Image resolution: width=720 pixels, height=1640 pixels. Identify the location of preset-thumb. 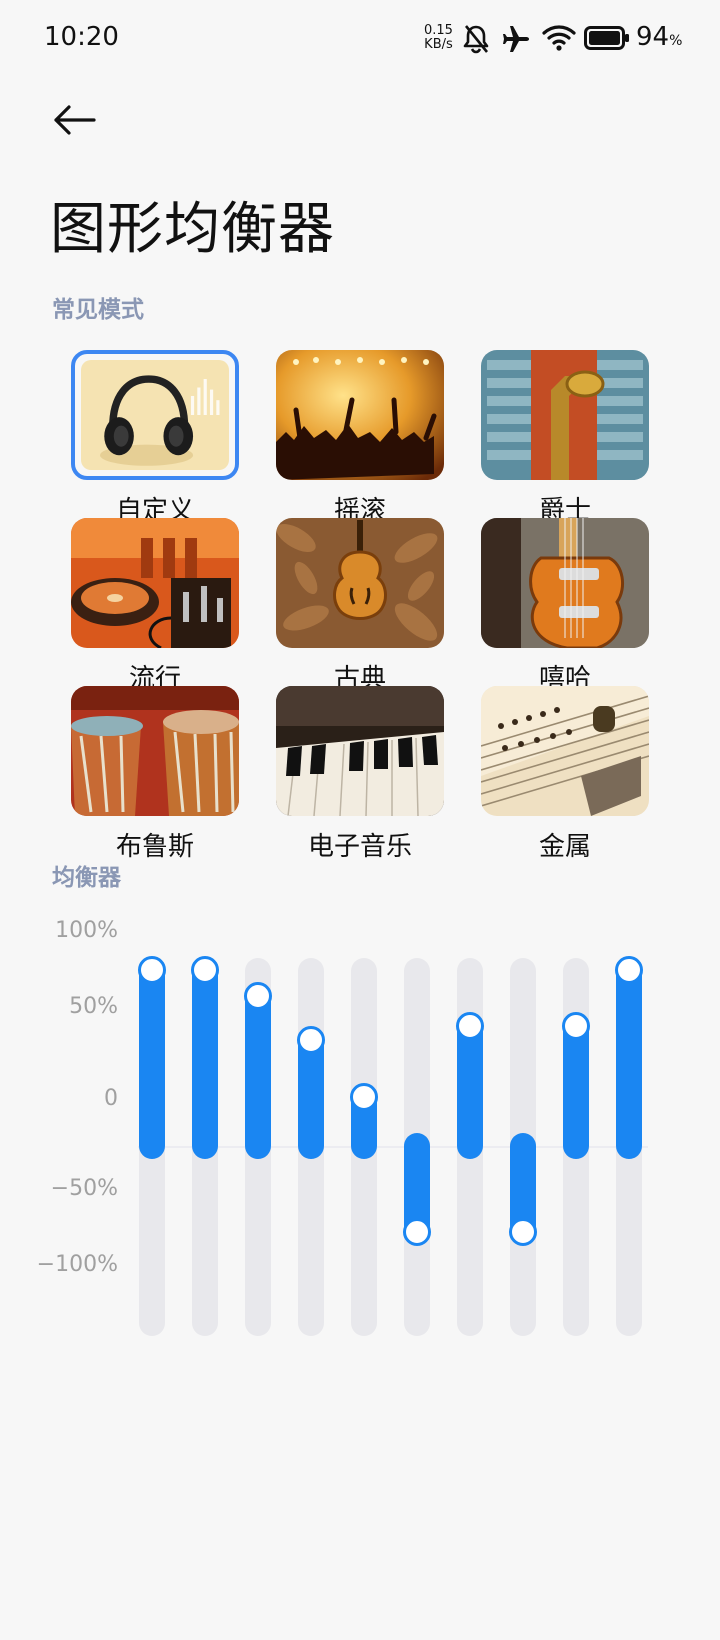
(155, 415).